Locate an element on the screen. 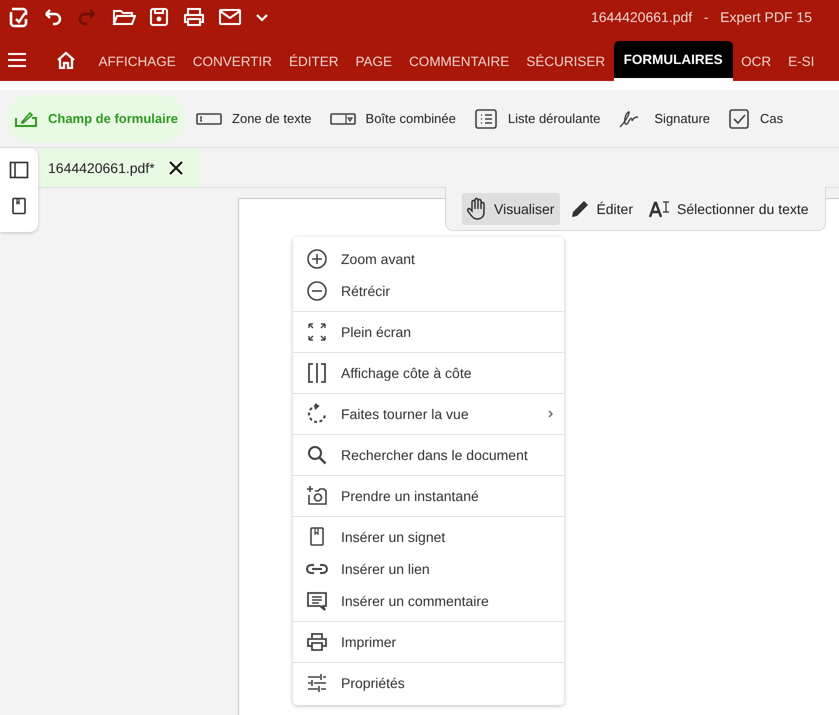 This screenshot has width=839, height=715. toolbar-button: Cas is located at coordinates (756, 118).